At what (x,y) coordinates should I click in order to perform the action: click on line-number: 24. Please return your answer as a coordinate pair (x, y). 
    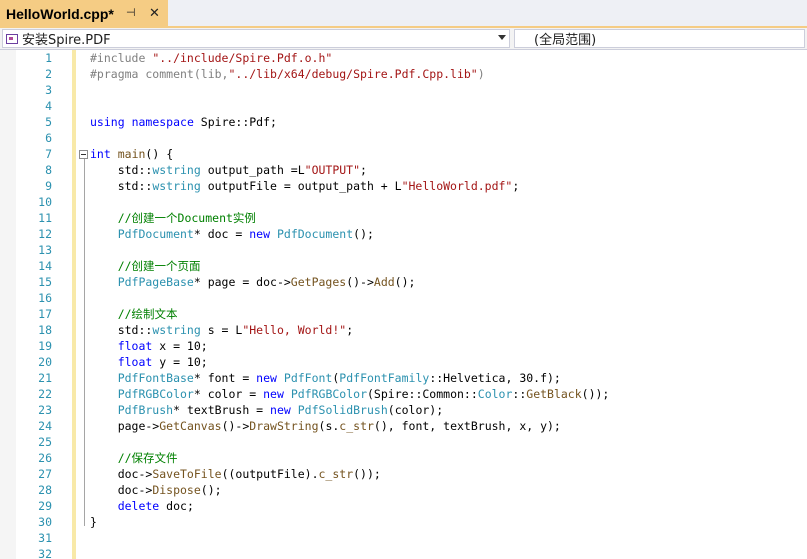
    Looking at the image, I should click on (45, 426).